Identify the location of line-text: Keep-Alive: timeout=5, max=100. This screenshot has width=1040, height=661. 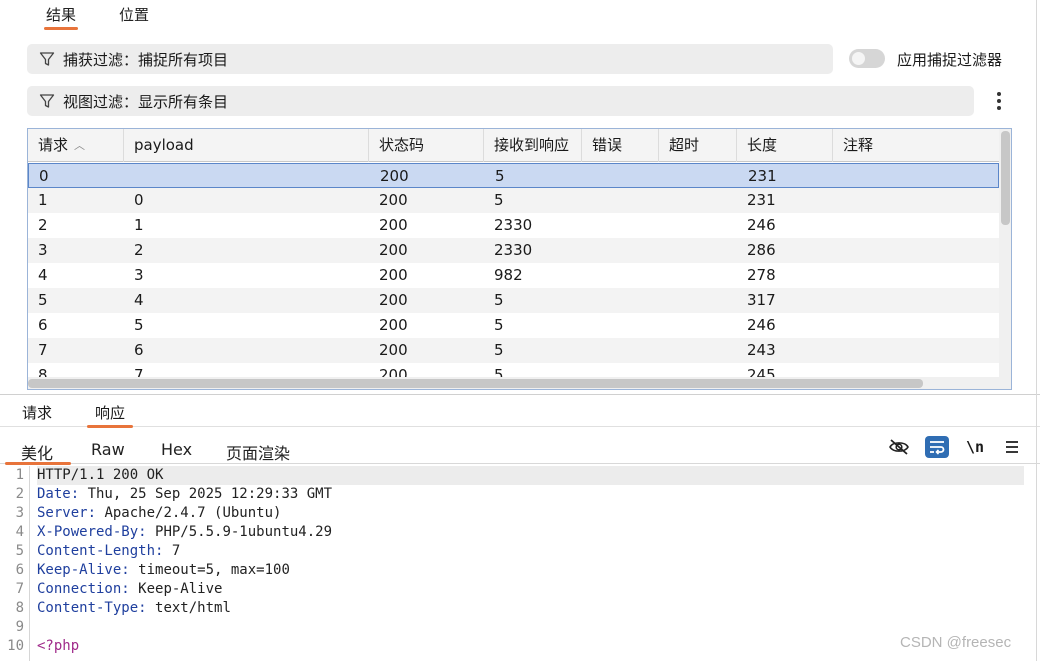
(530, 570).